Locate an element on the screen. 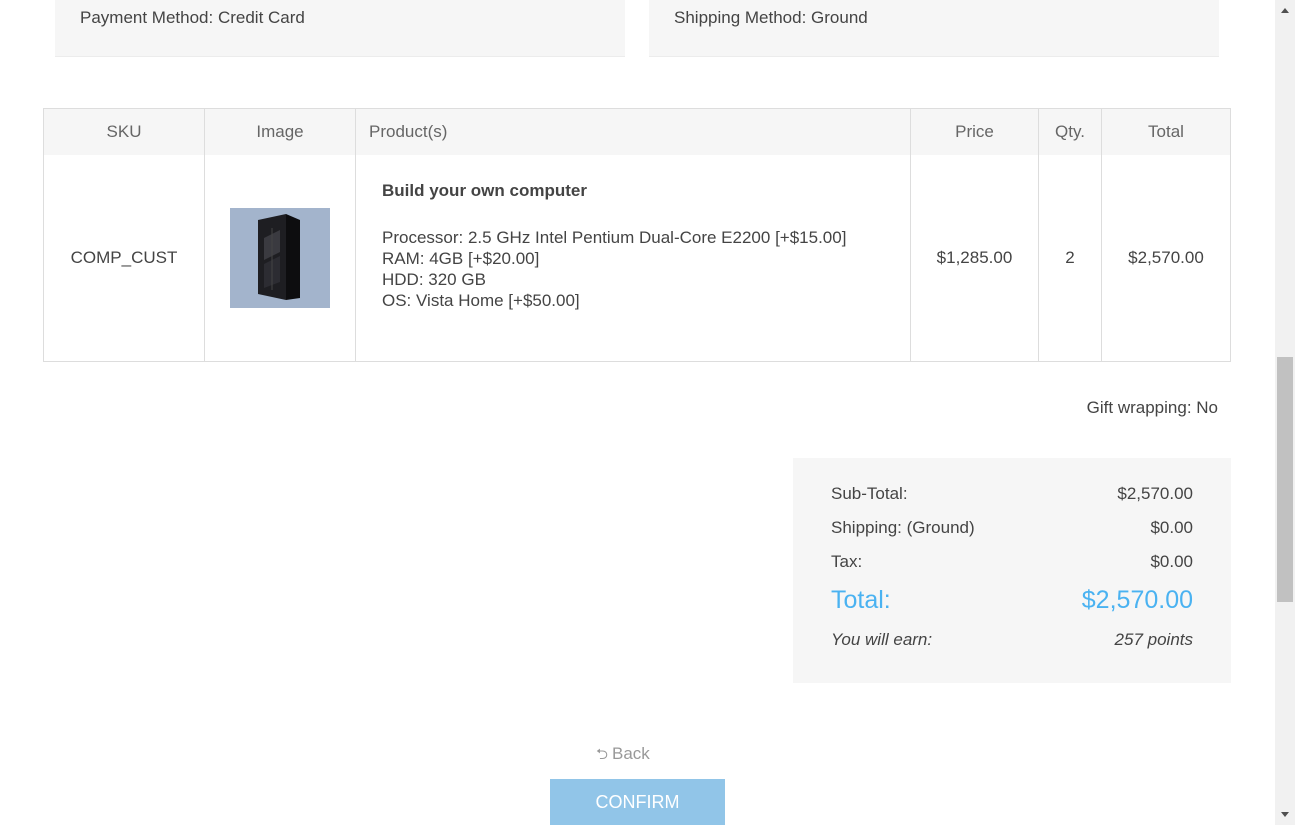 The image size is (1295, 825). payment-method-box: Payment Method: Credit Card is located at coordinates (340, 28).